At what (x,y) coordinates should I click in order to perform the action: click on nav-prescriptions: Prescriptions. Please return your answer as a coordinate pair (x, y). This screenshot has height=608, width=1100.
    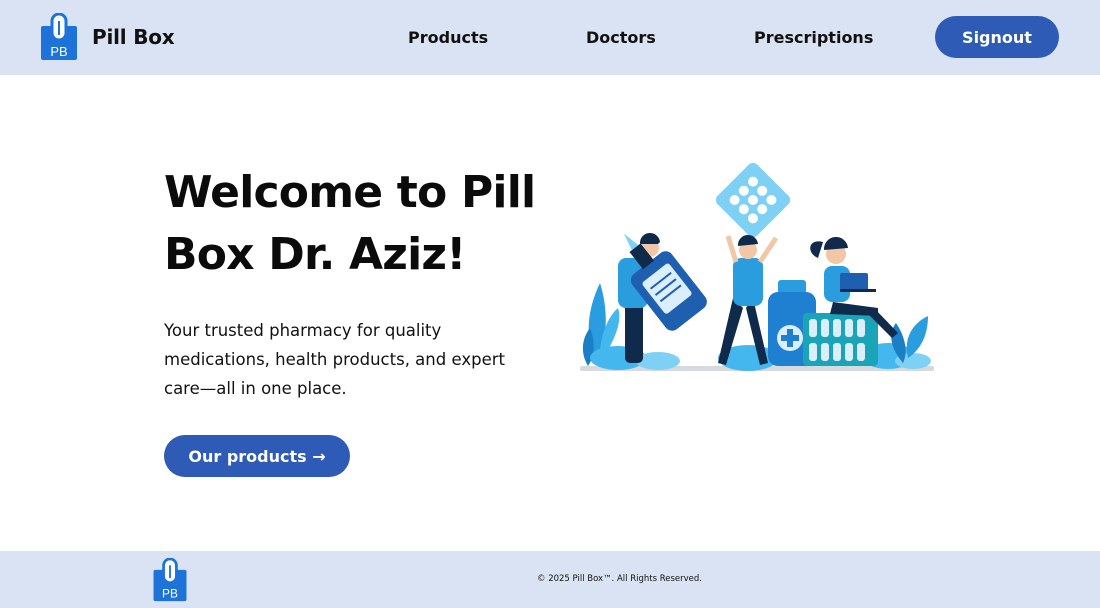
    Looking at the image, I should click on (813, 37).